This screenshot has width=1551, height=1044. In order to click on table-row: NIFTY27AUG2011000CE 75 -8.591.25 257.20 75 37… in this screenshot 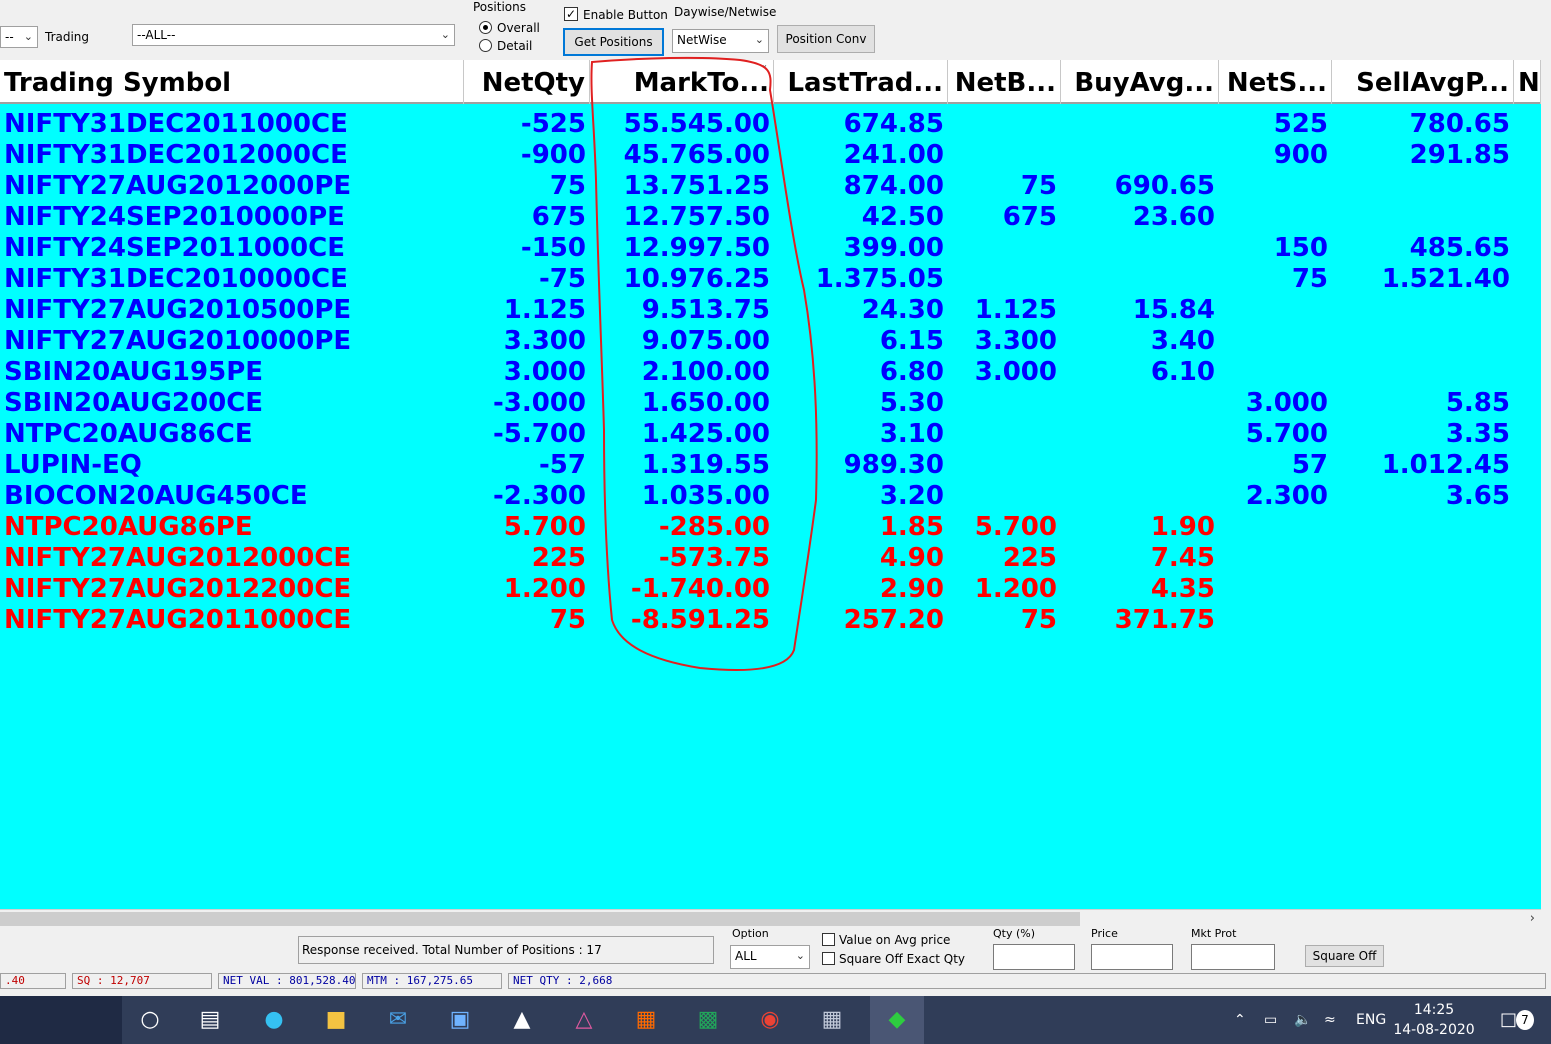, I will do `click(770, 619)`.